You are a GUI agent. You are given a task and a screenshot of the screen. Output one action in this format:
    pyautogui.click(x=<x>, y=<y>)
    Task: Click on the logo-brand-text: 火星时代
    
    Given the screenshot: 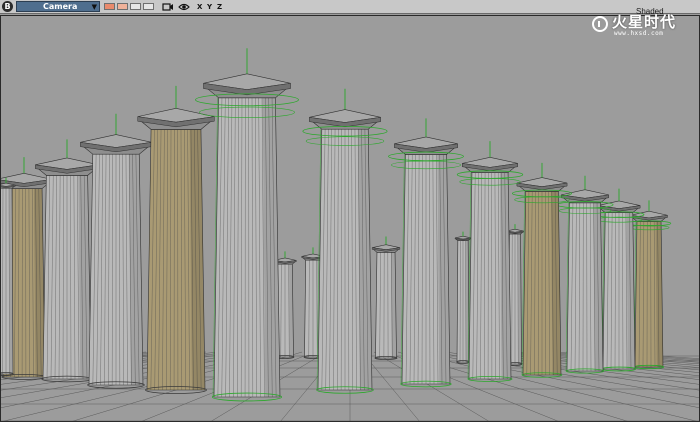 What is the action you would take?
    pyautogui.click(x=644, y=22)
    